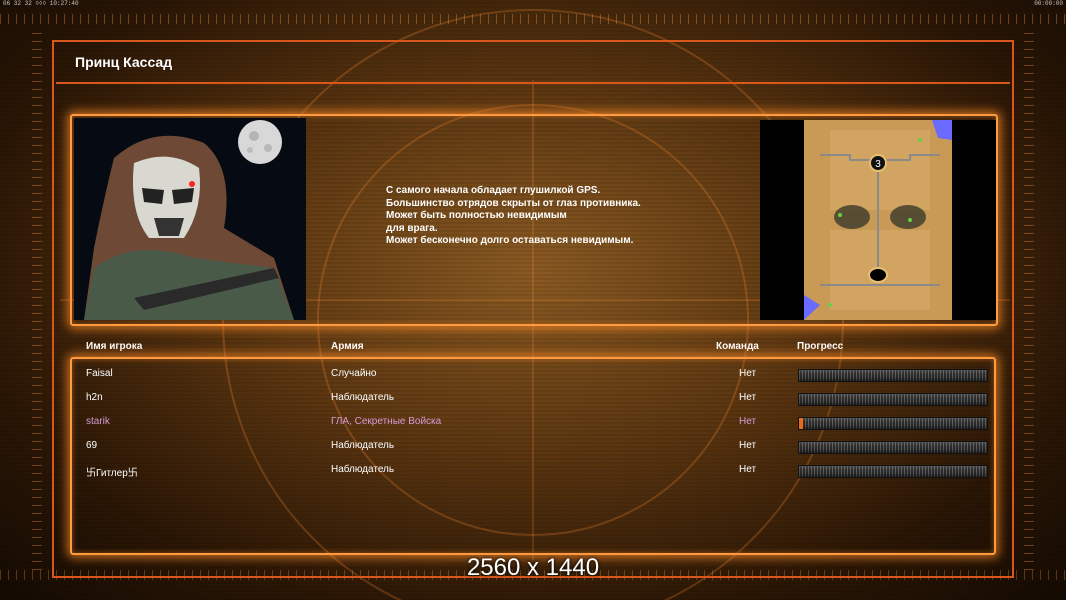 The height and width of the screenshot is (600, 1066). I want to click on player-row: h2n Наблюдатель Нет, so click(533, 397).